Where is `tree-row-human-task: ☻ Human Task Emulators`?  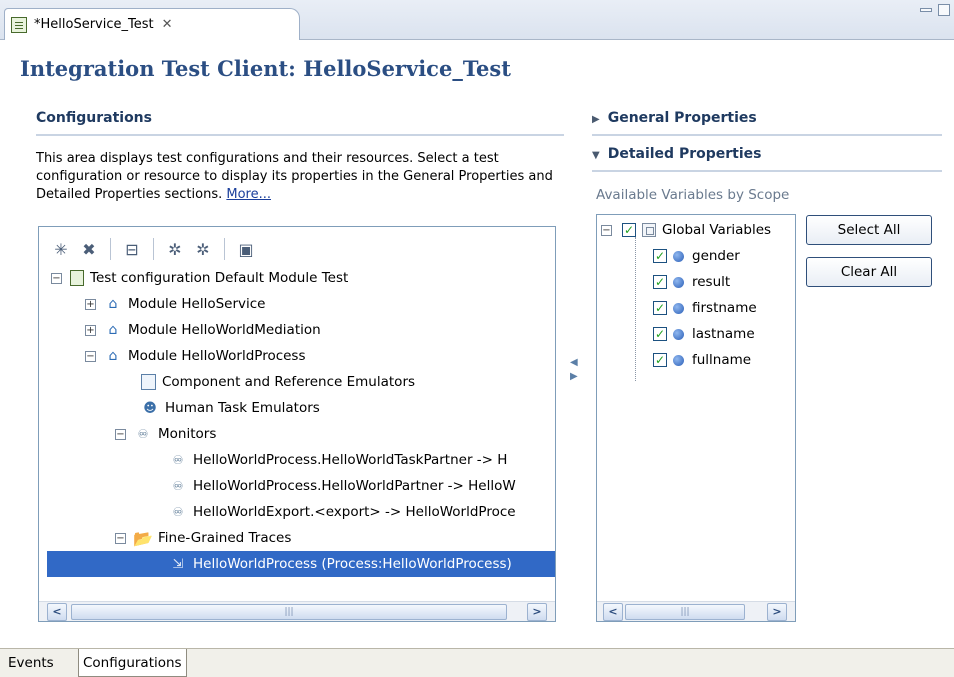 tree-row-human-task: ☻ Human Task Emulators is located at coordinates (230, 408).